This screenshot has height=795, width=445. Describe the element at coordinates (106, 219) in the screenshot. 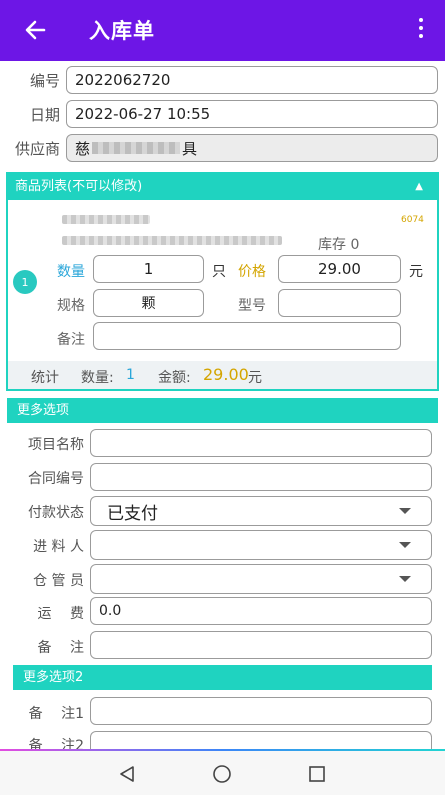

I see `goods-name-blurred` at that location.